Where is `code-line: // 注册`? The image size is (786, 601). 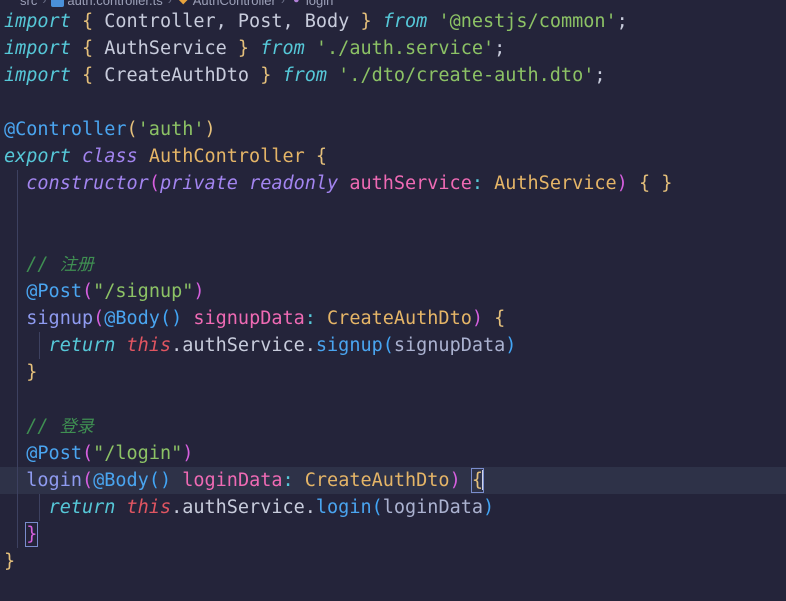
code-line: // 注册 is located at coordinates (393, 264).